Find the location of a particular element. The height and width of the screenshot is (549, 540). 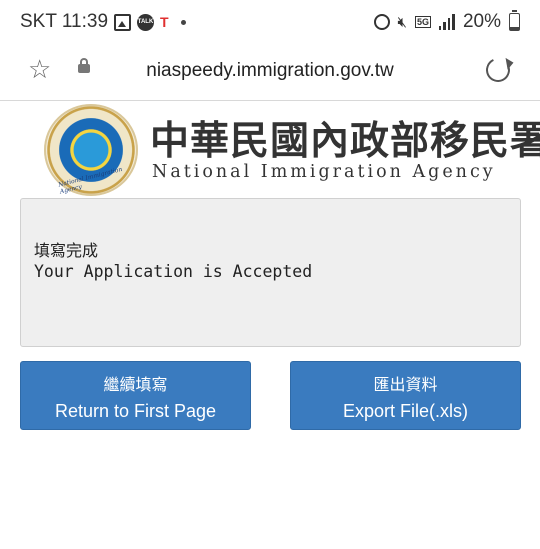

talk-icon: TALK is located at coordinates (146, 22).